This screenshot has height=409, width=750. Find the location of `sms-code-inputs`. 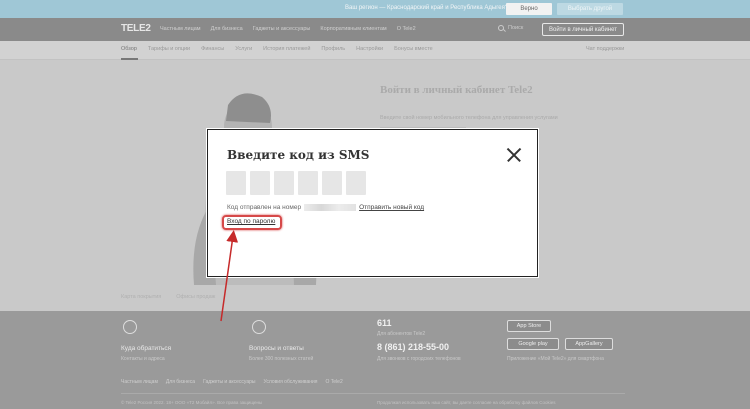

sms-code-inputs is located at coordinates (296, 183).